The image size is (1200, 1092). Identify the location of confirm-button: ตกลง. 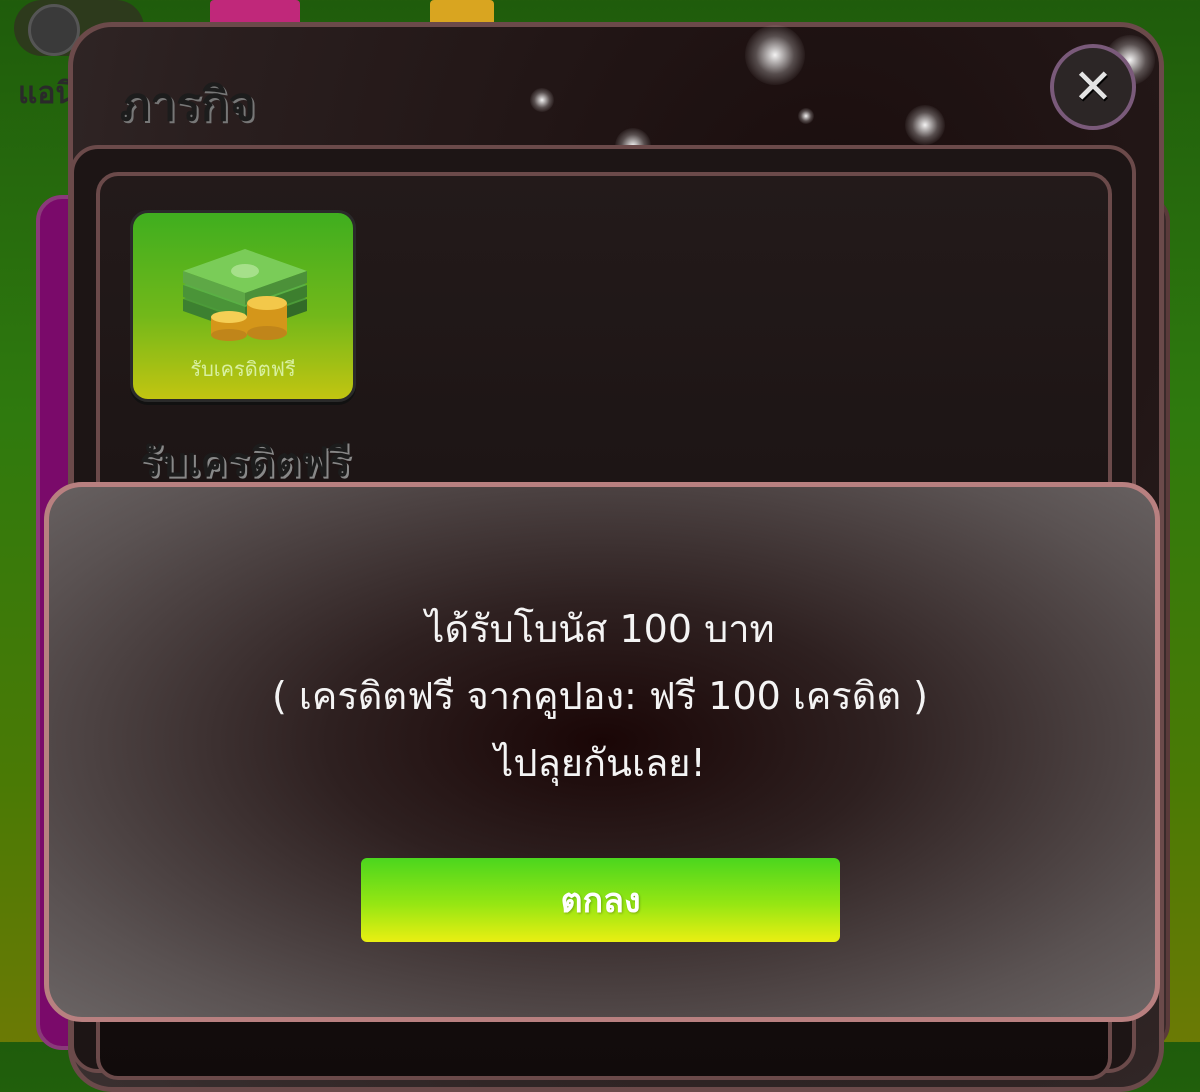
(600, 900).